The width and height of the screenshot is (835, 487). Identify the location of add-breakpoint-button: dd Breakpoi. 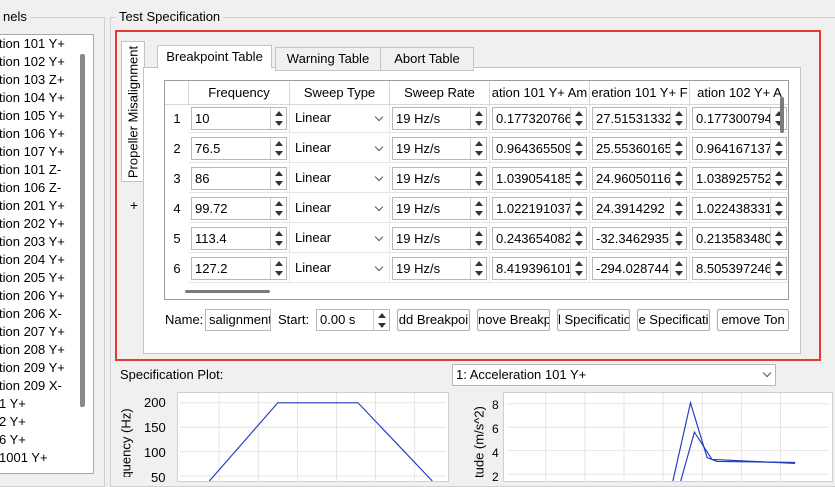
(433, 320).